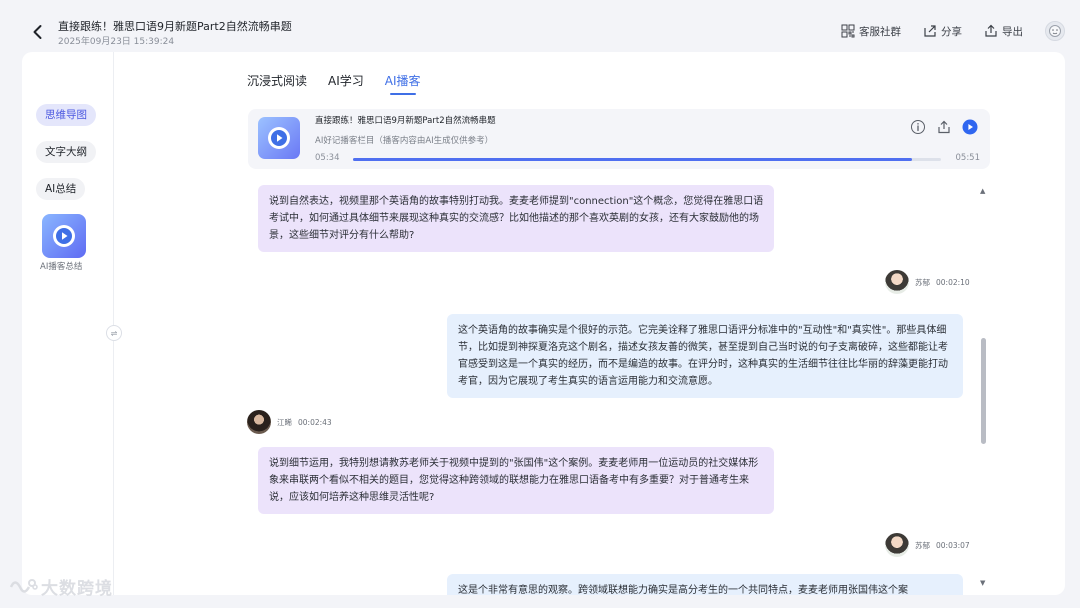 Image resolution: width=1080 pixels, height=608 pixels. What do you see at coordinates (61, 267) in the screenshot?
I see `ai-podcast-summary-label: AI播客总结` at bounding box center [61, 267].